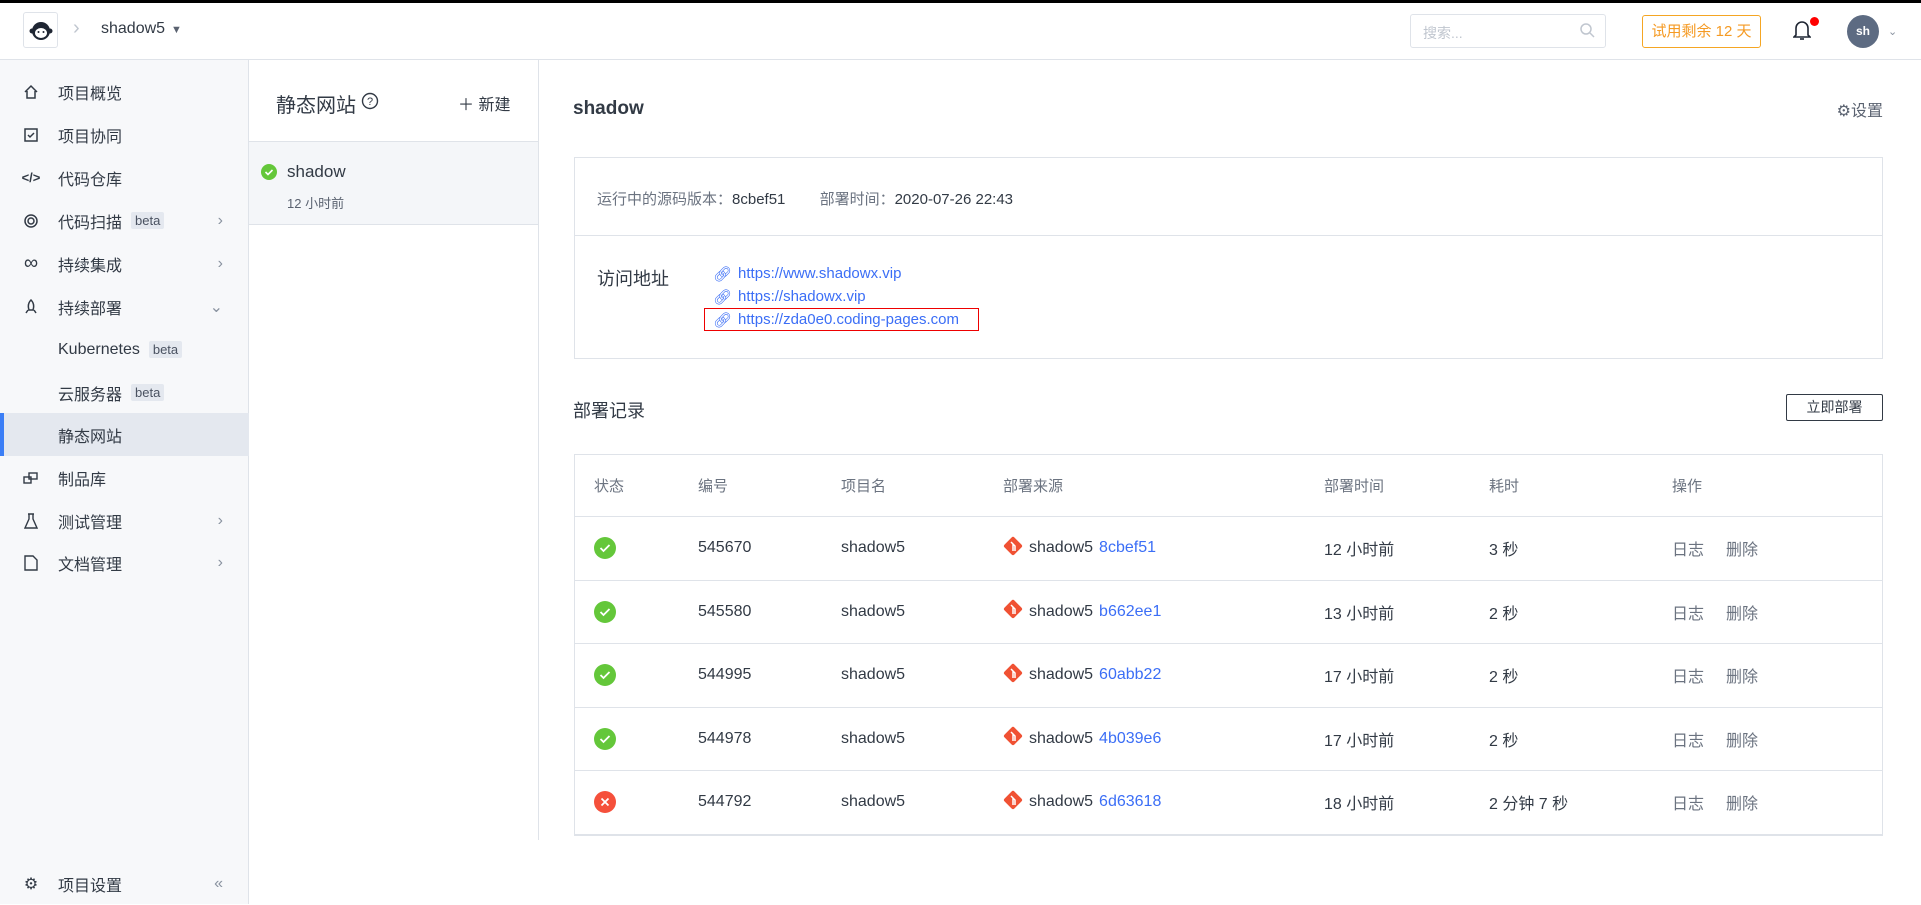  Describe the element at coordinates (1834, 407) in the screenshot. I see `deploy-now-button: 立即部署` at that location.